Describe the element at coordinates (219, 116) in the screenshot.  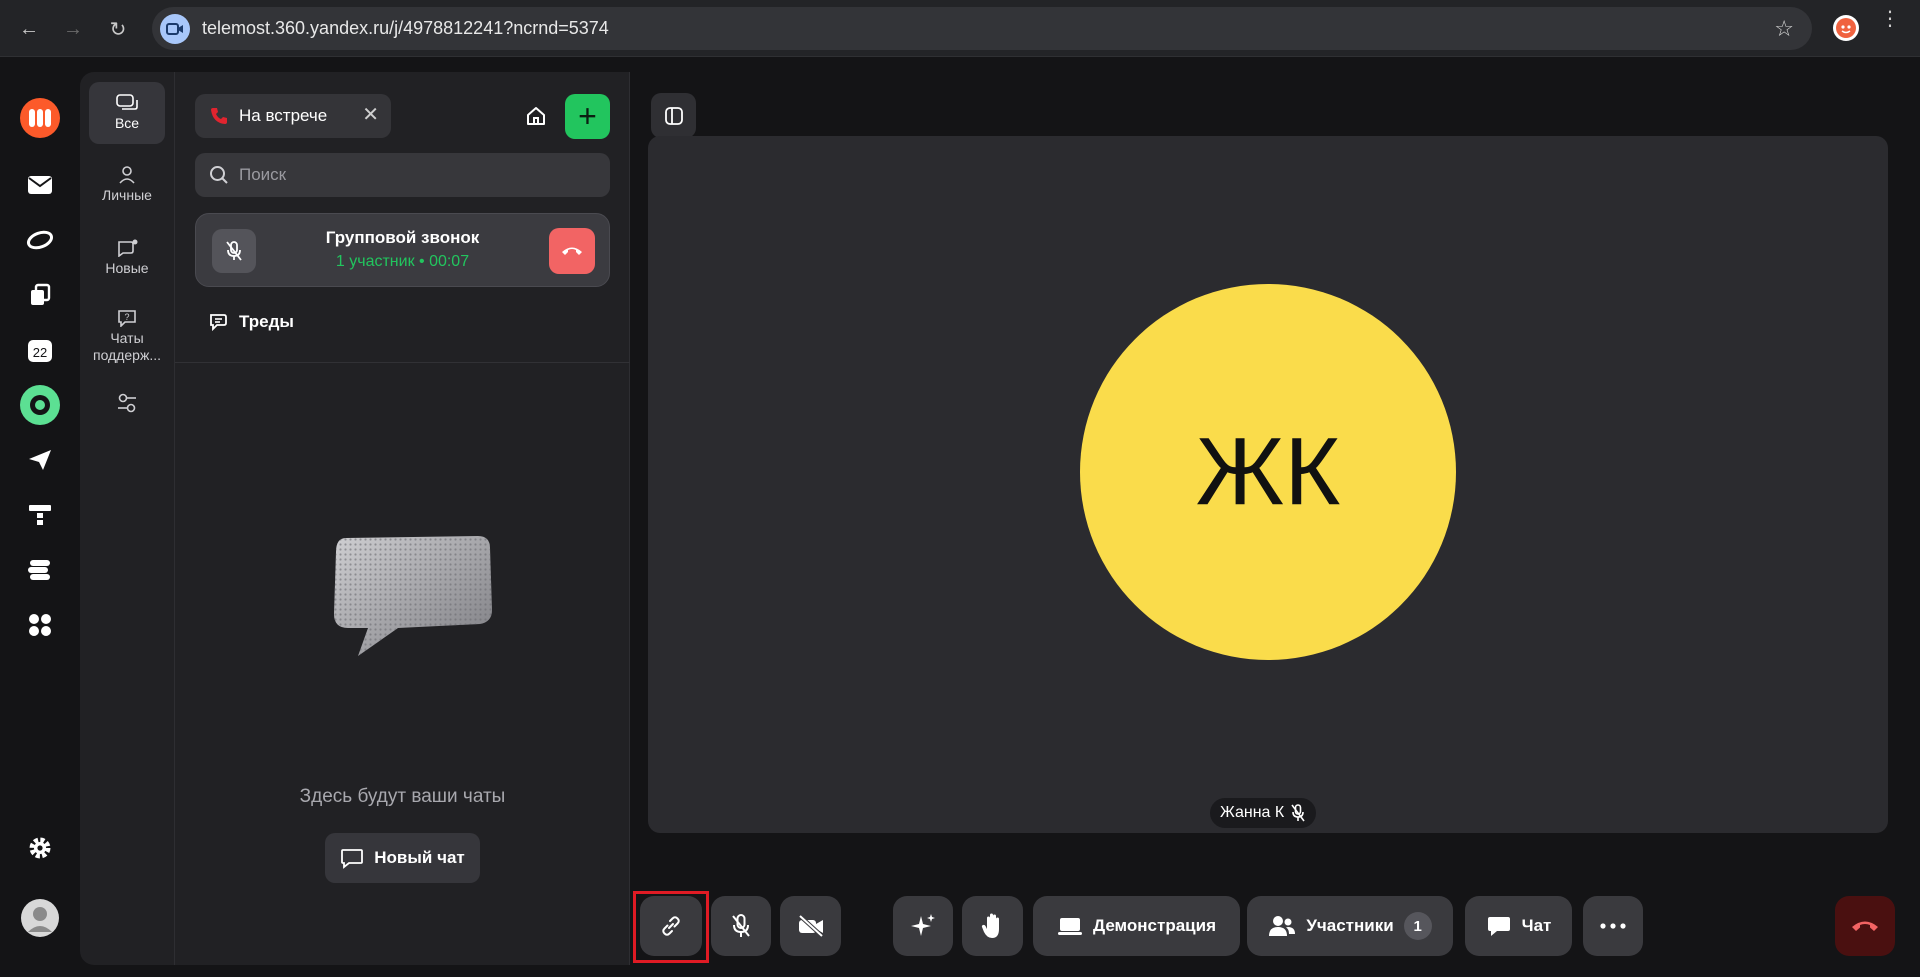
I see `phone-icon` at that location.